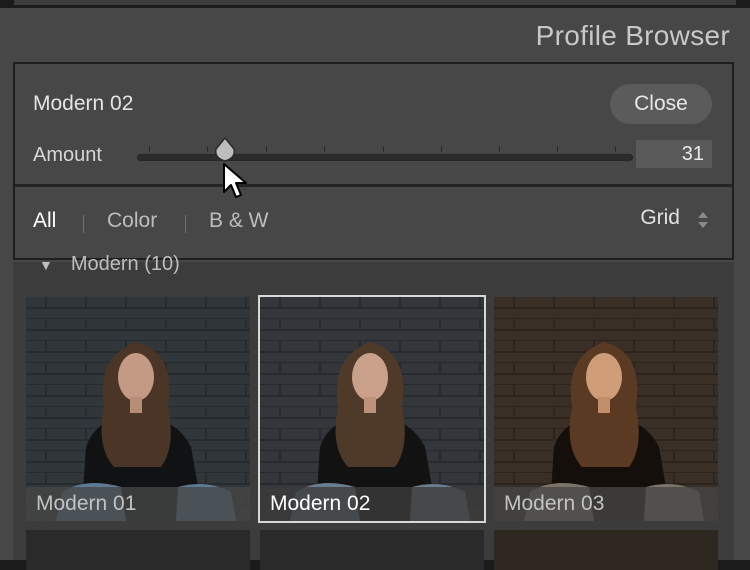 This screenshot has width=750, height=570. I want to click on tab-all: All, so click(44, 221).